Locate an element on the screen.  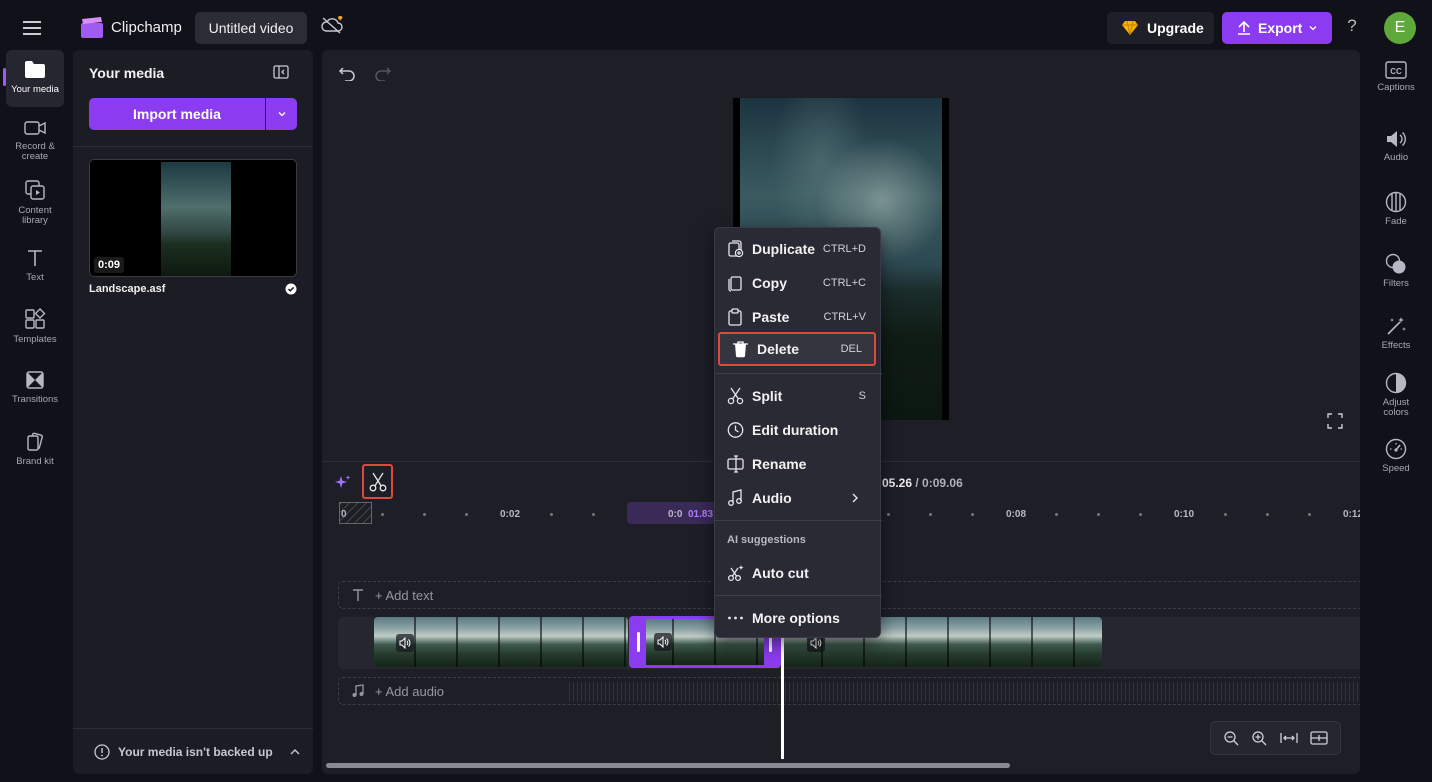
shortcut-label: CTRL+C is located at coordinates (844, 283).